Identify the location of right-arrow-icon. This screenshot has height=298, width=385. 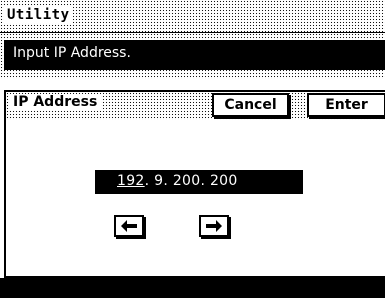
(214, 226).